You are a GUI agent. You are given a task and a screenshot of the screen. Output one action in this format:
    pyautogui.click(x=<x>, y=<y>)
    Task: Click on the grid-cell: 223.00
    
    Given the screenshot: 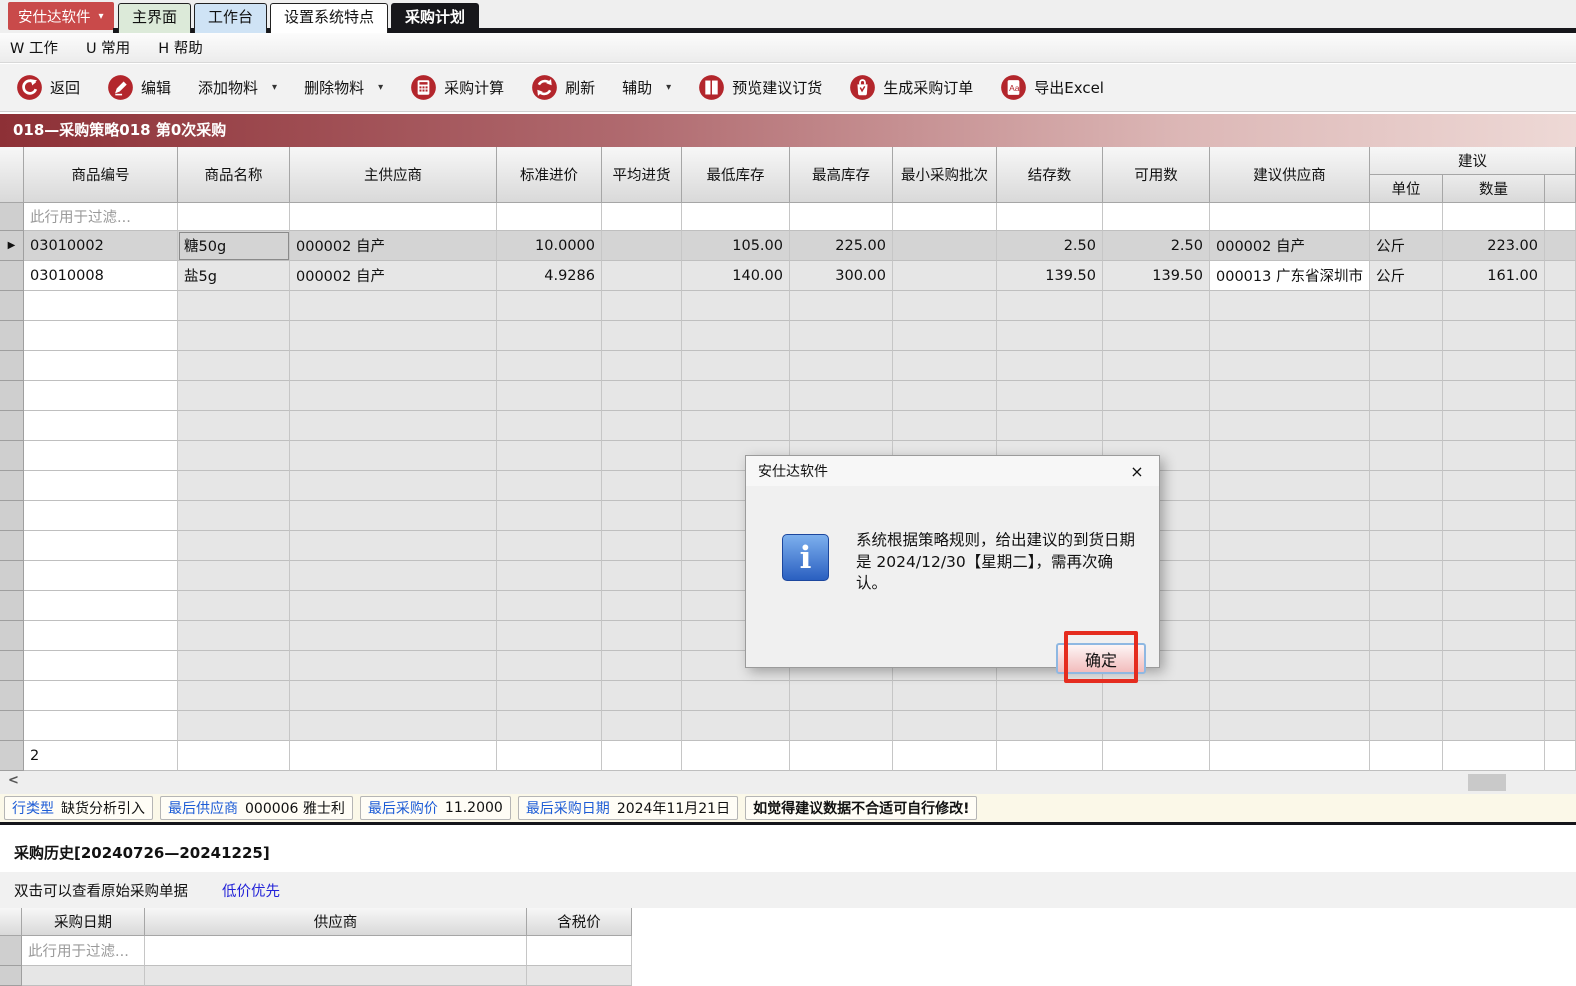 What is the action you would take?
    pyautogui.click(x=1494, y=246)
    